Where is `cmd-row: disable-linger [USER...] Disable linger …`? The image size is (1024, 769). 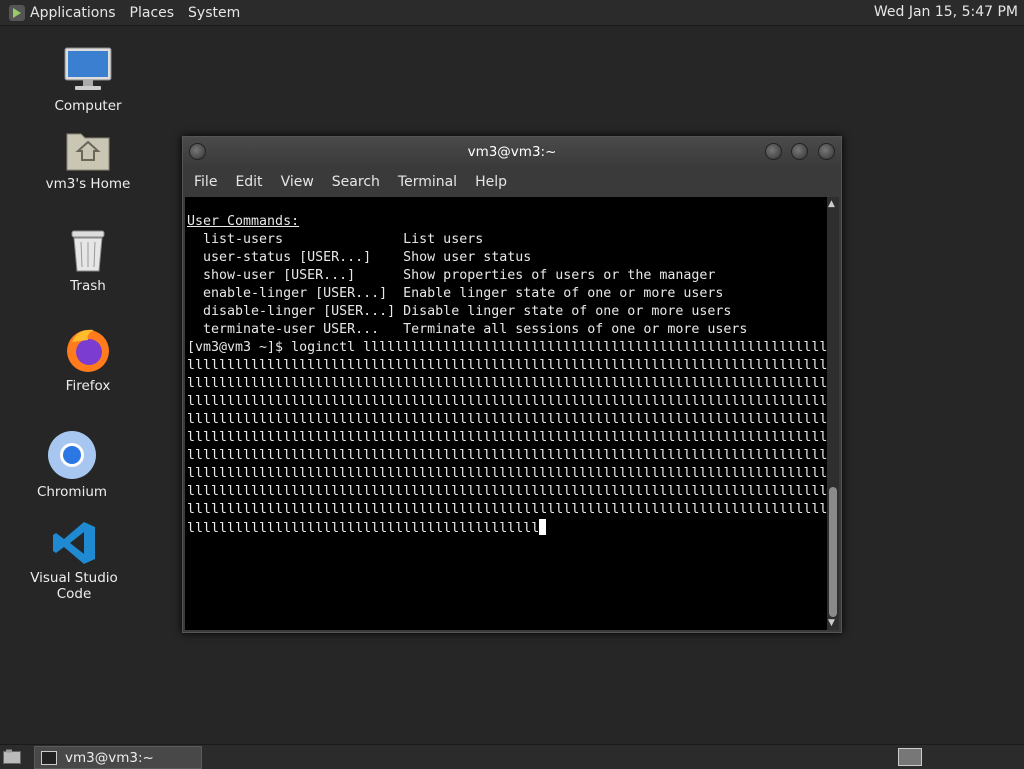
cmd-row: disable-linger [USER...] Disable linger … is located at coordinates (459, 311).